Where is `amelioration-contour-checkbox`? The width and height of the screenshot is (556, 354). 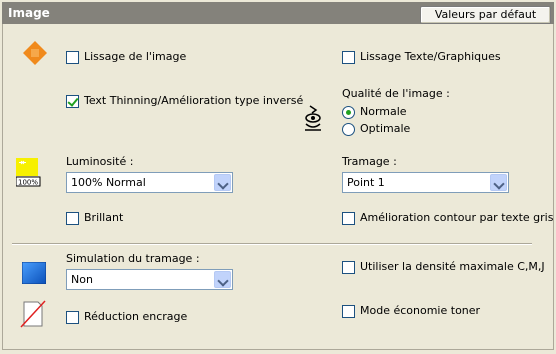 amelioration-contour-checkbox is located at coordinates (348, 218).